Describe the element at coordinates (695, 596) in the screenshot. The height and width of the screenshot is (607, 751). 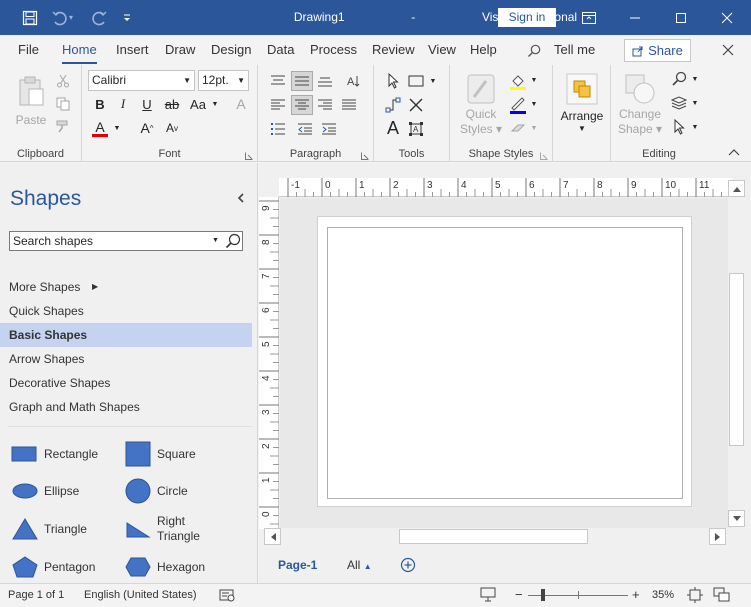
I see `fit-page-icon` at that location.